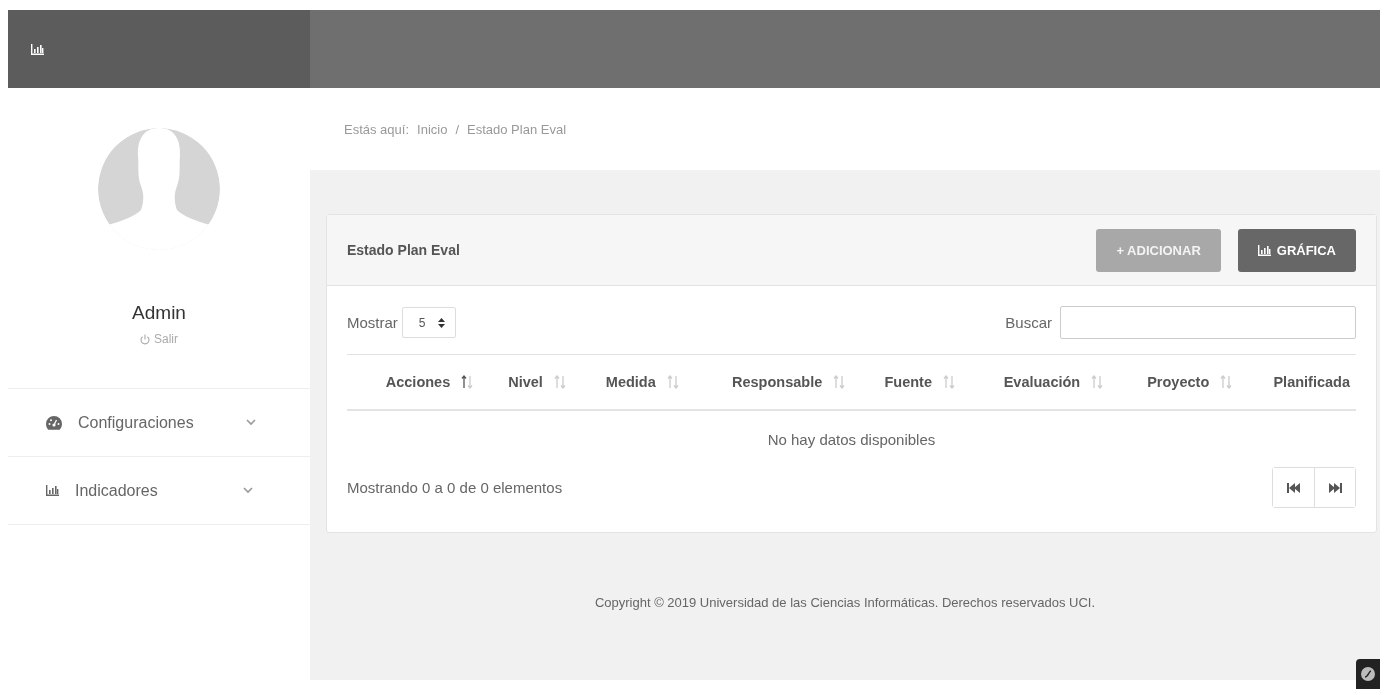 This screenshot has height=689, width=1380. Describe the element at coordinates (908, 382) in the screenshot. I see `column-header: Fuente` at that location.